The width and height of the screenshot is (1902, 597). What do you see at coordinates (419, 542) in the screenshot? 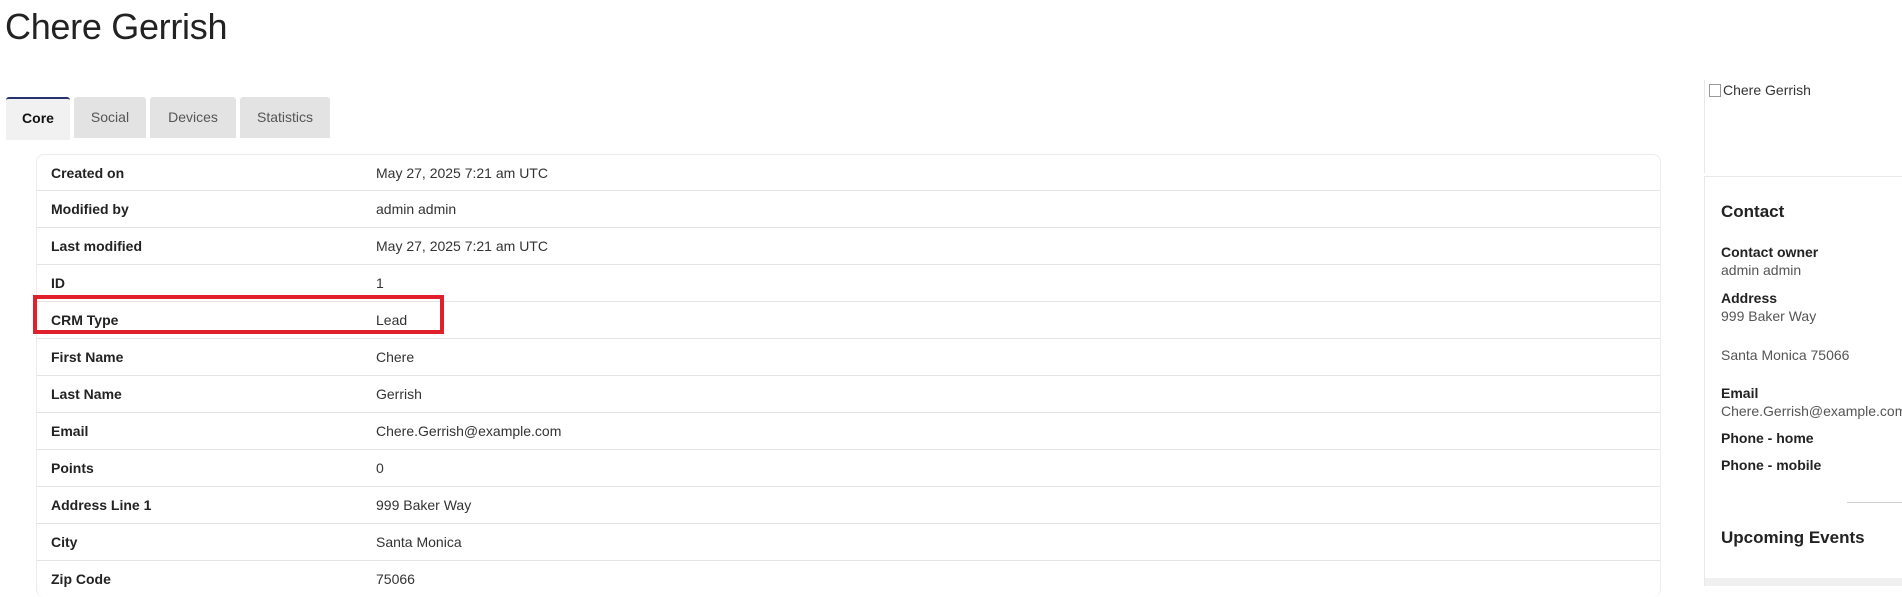
I see `row-value: Santa Monica` at bounding box center [419, 542].